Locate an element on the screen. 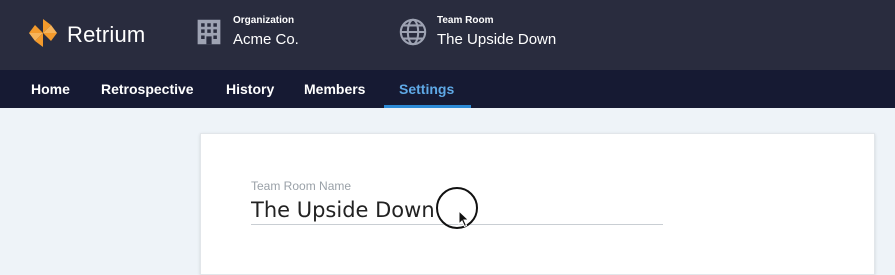 The width and height of the screenshot is (895, 275). tab-home: Home is located at coordinates (50, 89).